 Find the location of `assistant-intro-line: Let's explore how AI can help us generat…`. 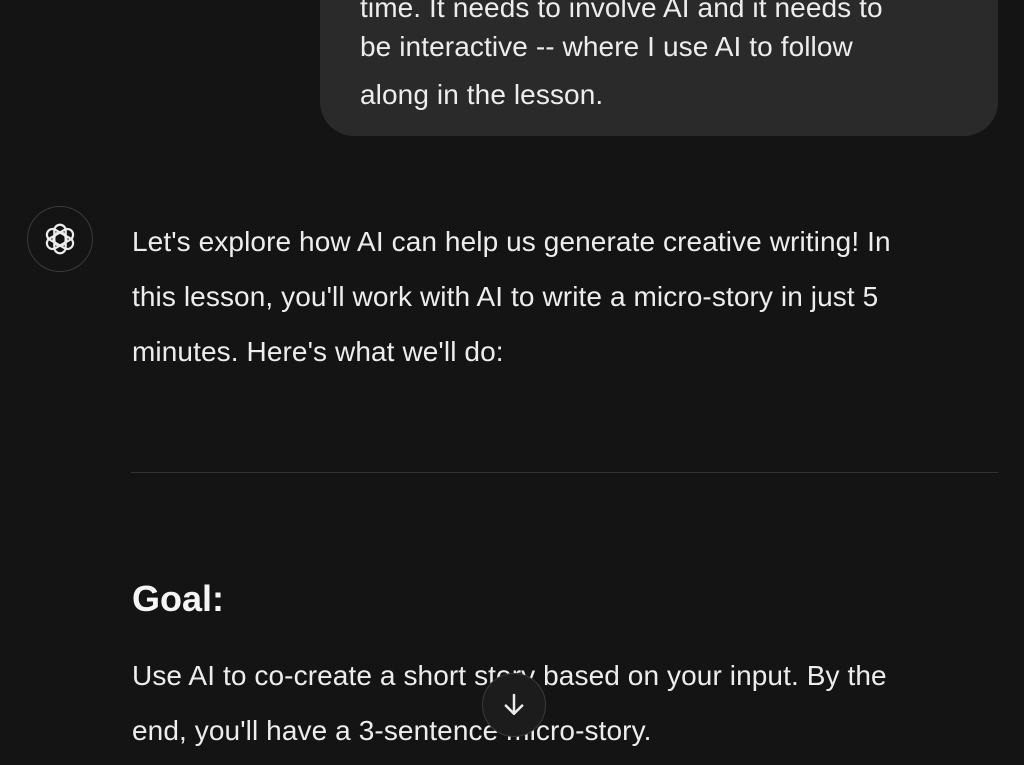

assistant-intro-line: Let's explore how AI can help us generat… is located at coordinates (511, 241).